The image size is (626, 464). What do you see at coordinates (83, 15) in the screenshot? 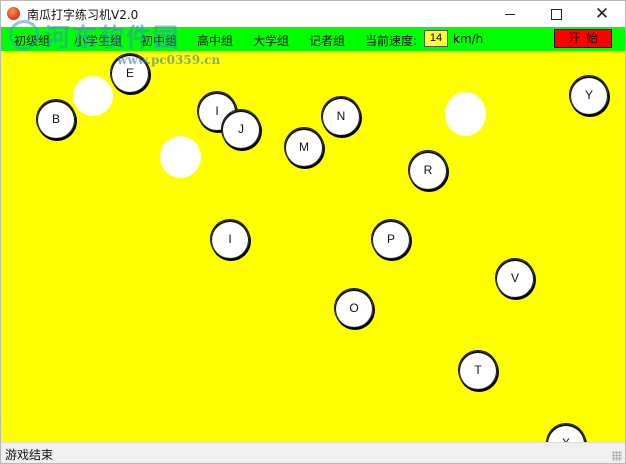
I see `window-title: 南瓜打字练习机V2.0` at bounding box center [83, 15].